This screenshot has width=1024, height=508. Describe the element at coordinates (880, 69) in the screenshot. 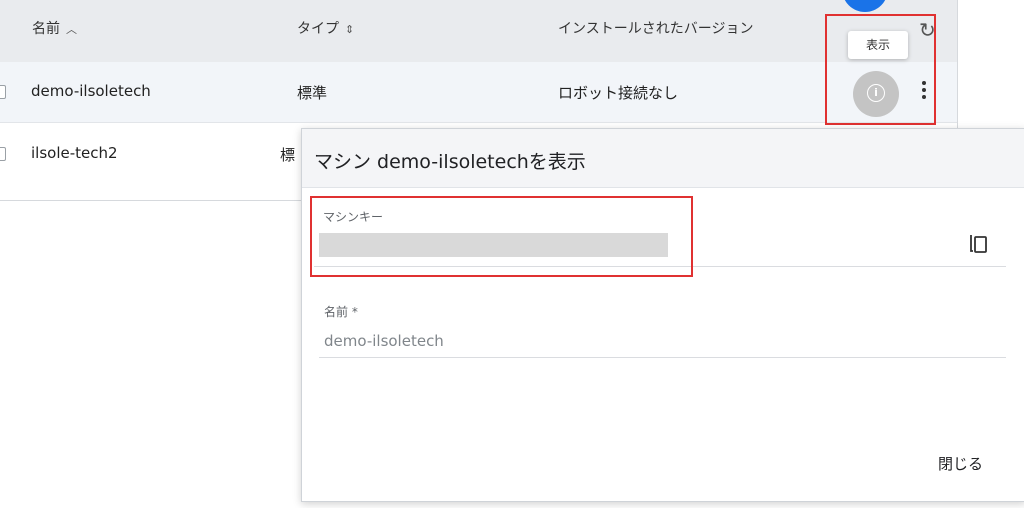

I see `highlight-box-actions` at that location.